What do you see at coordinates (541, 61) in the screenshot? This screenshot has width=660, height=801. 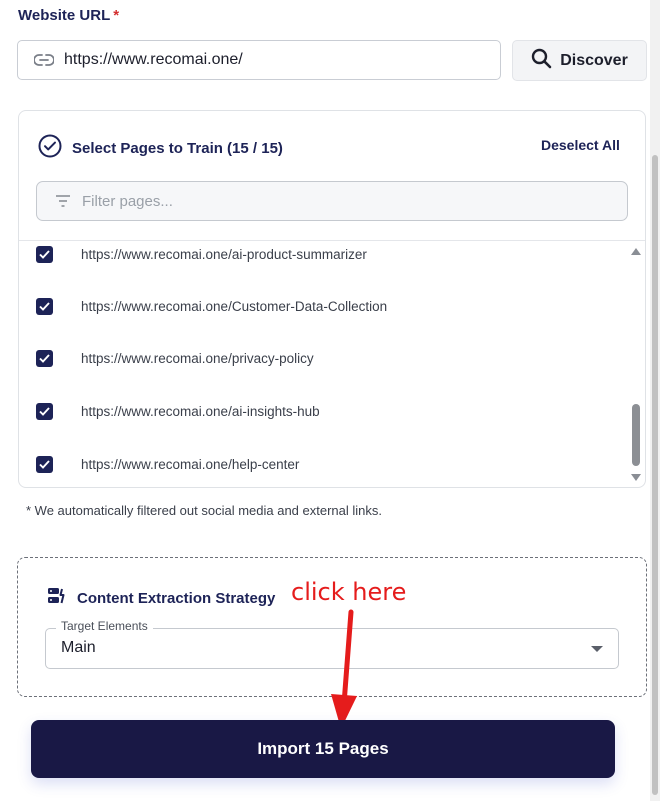 I see `search-icon` at bounding box center [541, 61].